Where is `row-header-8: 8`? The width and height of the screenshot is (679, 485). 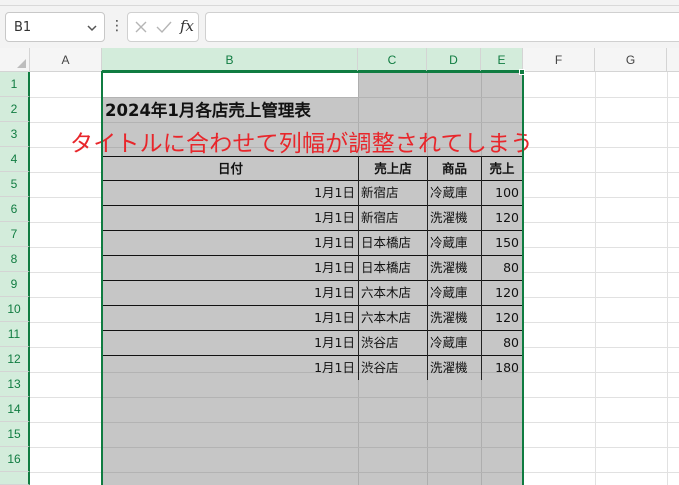 row-header-8: 8 is located at coordinates (15, 259).